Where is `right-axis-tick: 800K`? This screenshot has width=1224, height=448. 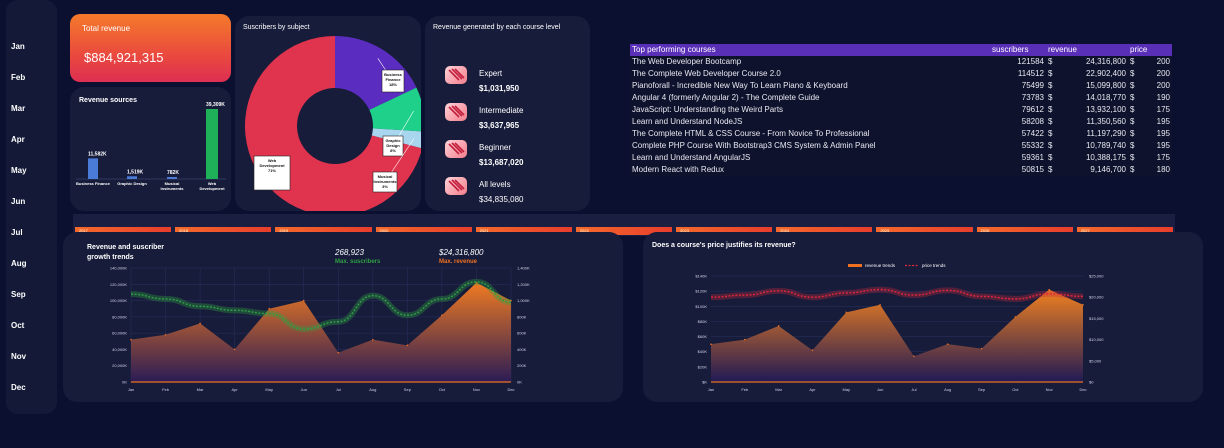 right-axis-tick: 800K is located at coordinates (522, 316).